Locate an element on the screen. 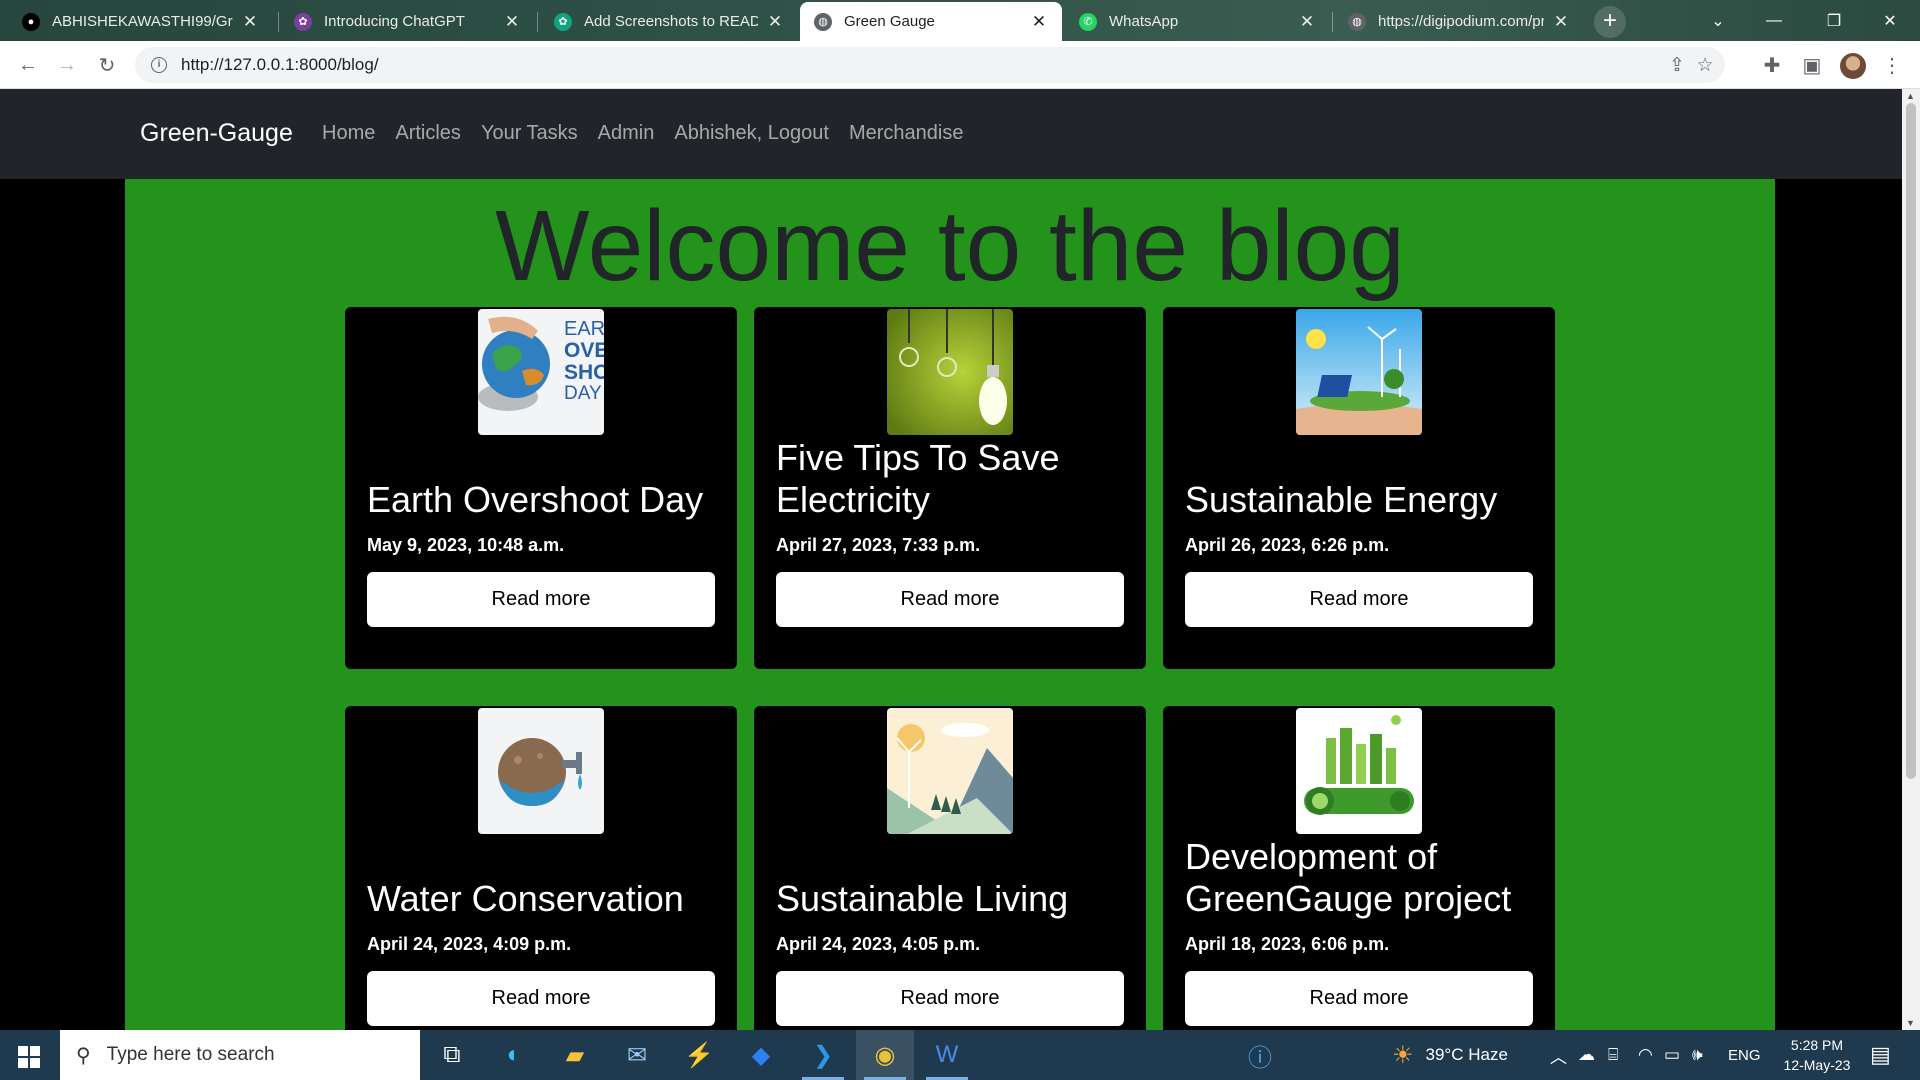 The width and height of the screenshot is (1920, 1080). profile-avatar is located at coordinates (1853, 66).